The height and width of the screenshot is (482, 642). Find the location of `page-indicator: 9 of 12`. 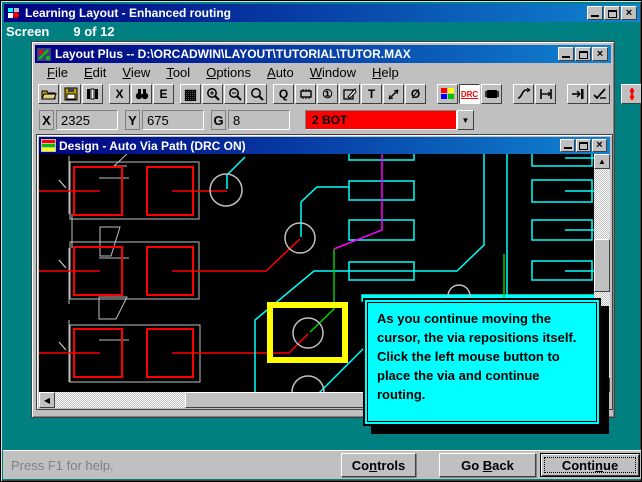

page-indicator: 9 of 12 is located at coordinates (94, 31).